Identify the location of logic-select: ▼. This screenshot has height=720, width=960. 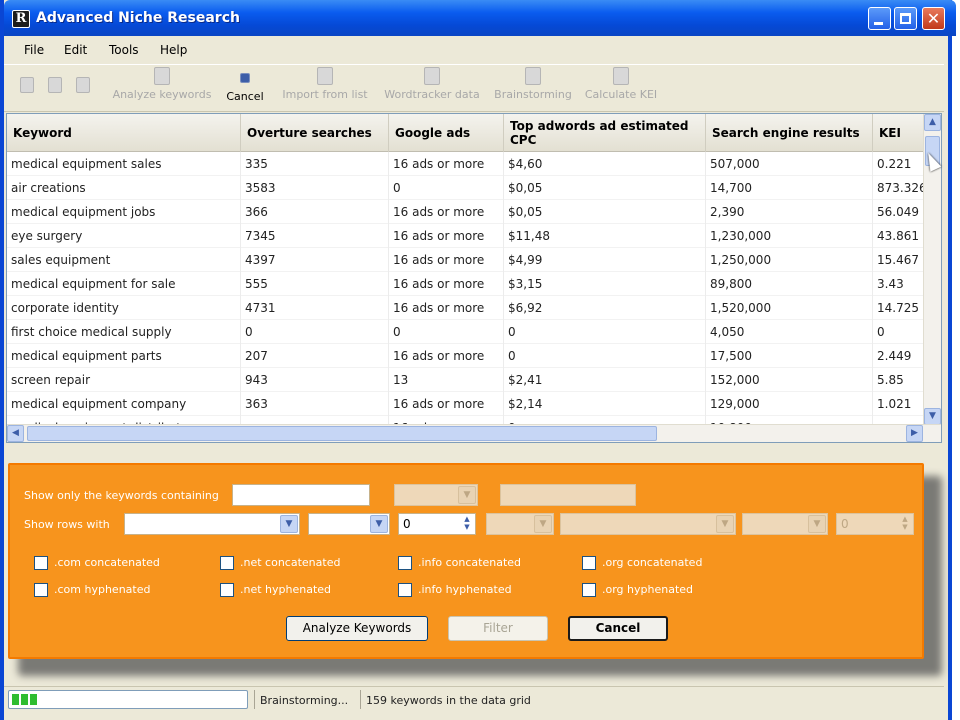
(520, 524).